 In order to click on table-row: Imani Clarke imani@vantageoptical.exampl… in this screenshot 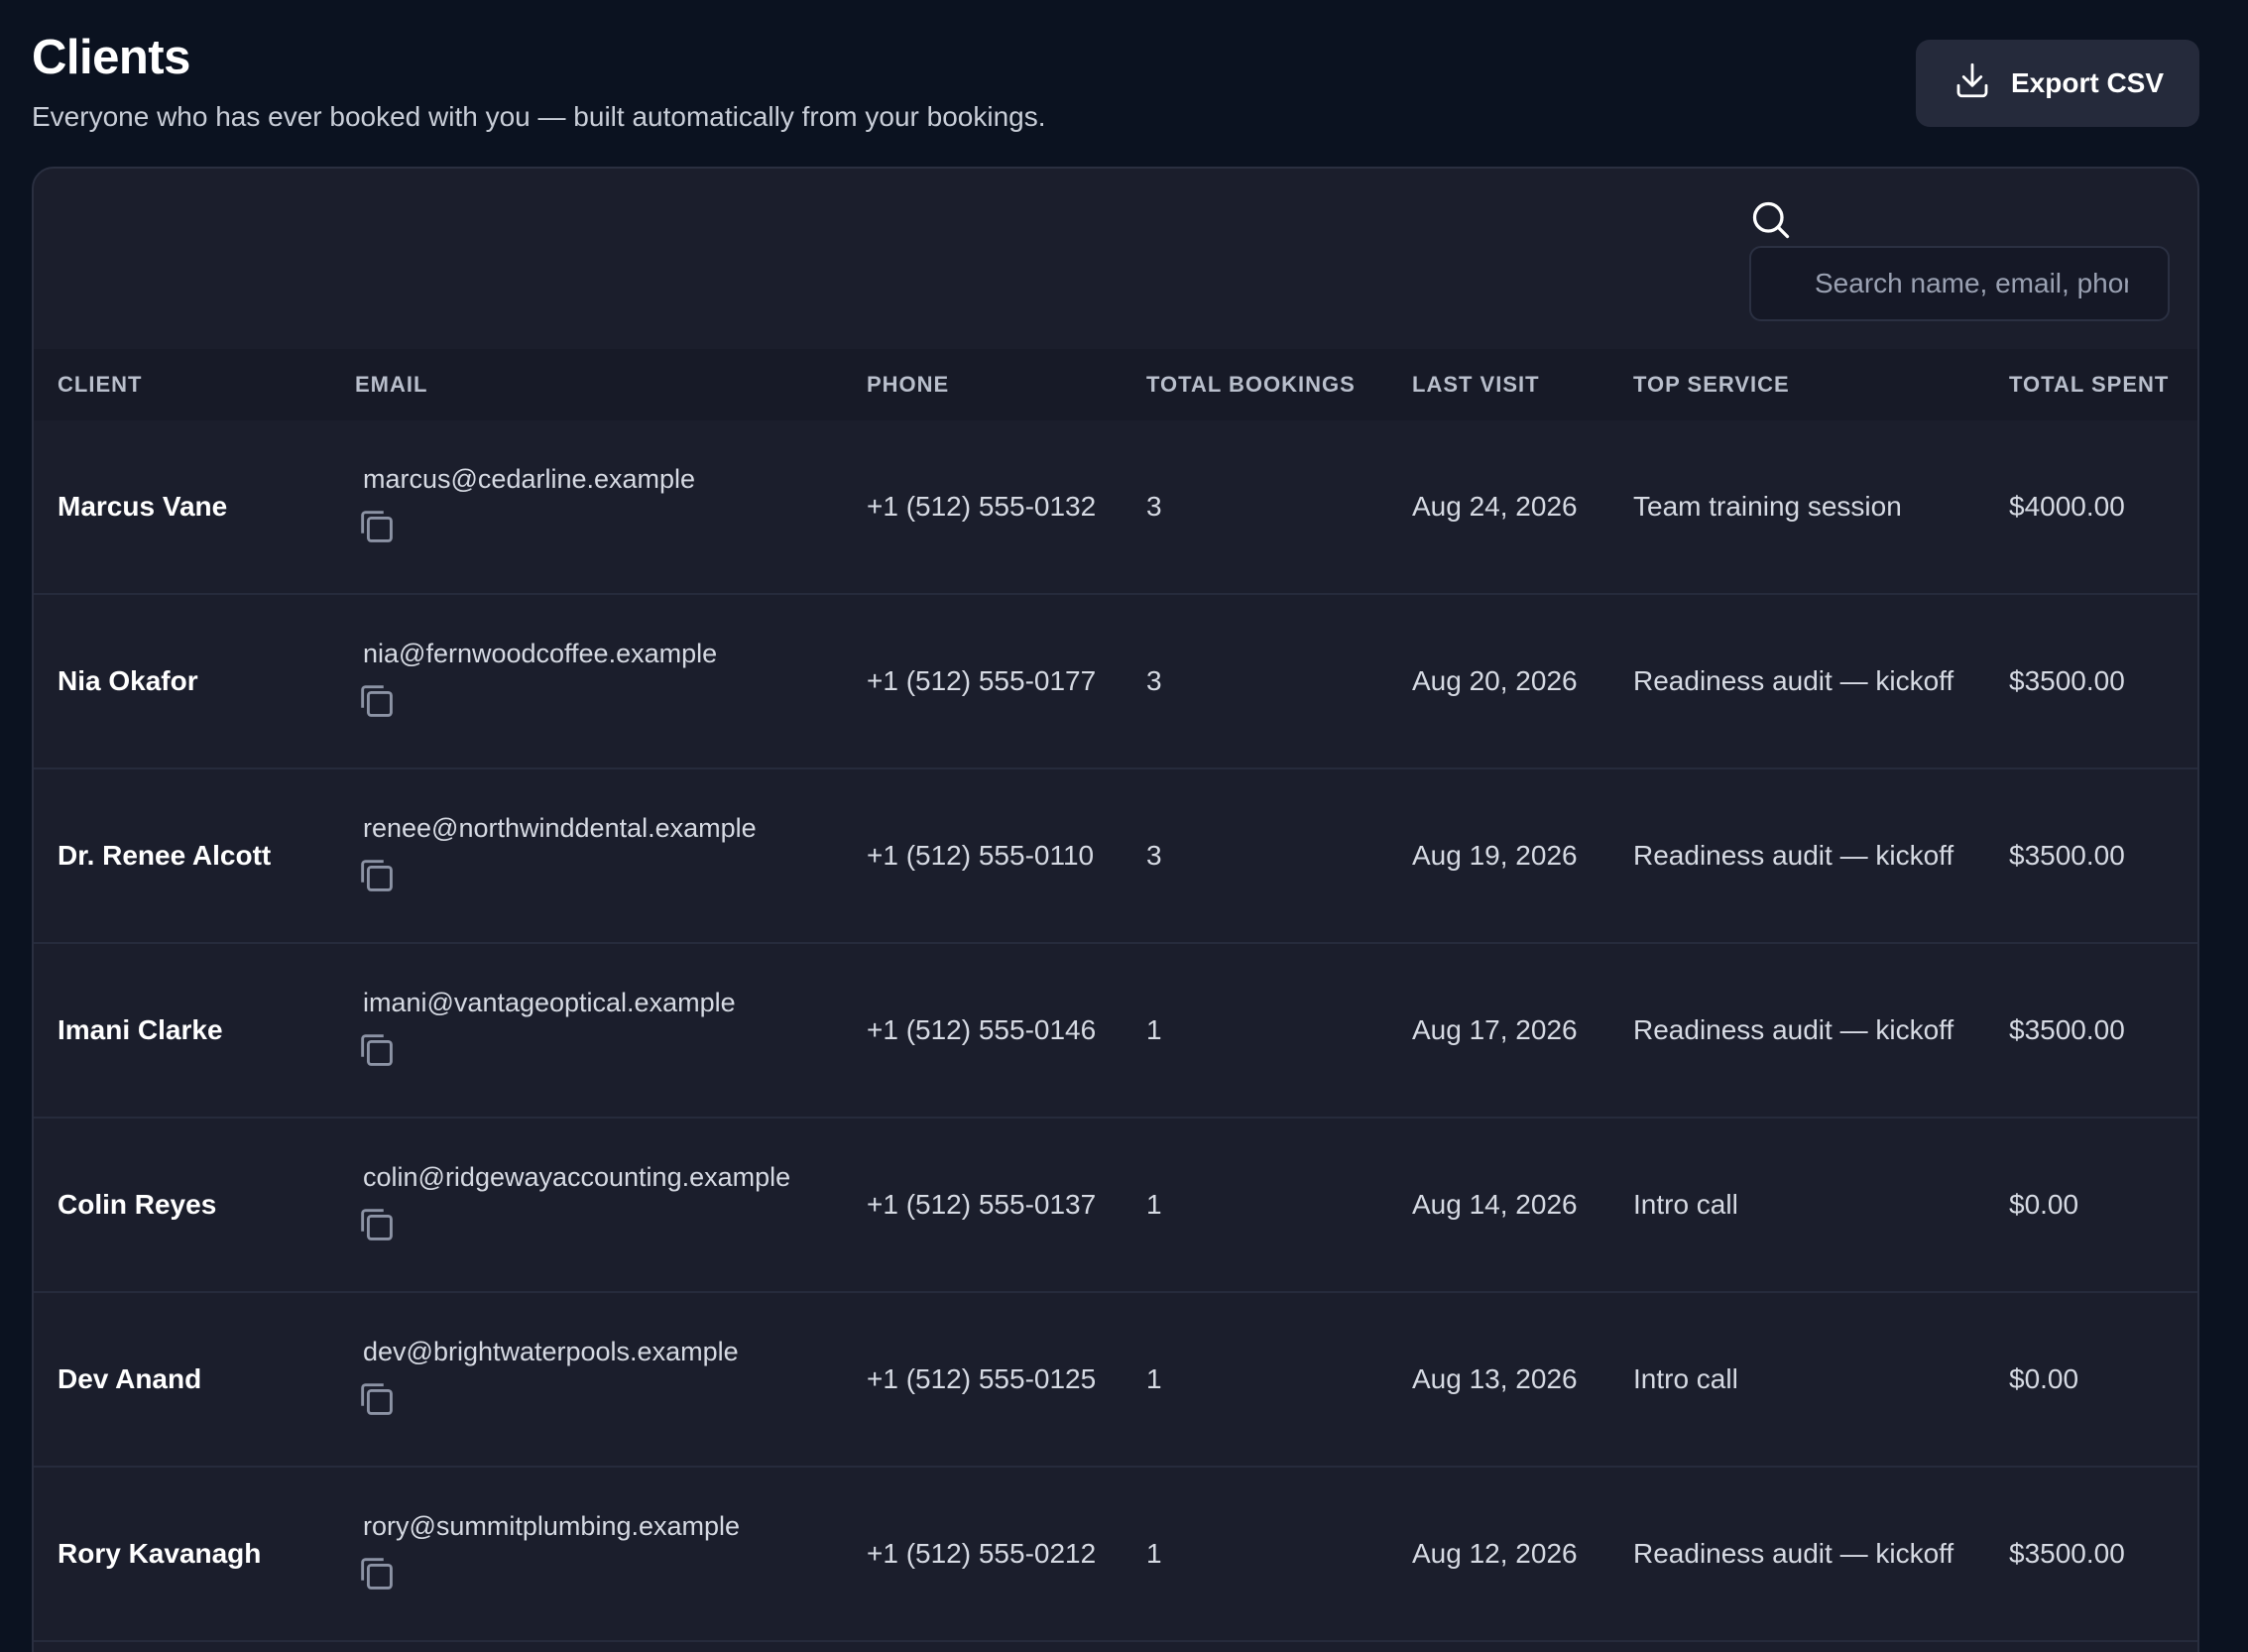, I will do `click(1115, 1031)`.